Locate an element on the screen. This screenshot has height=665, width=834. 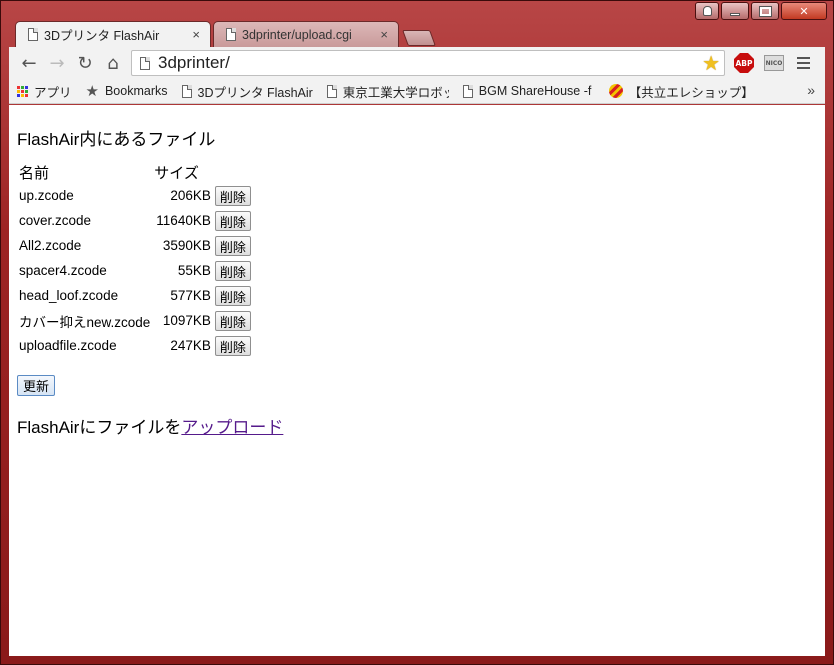
tab-flashair: 3Dプリンタ FlashAir × is located at coordinates (113, 34).